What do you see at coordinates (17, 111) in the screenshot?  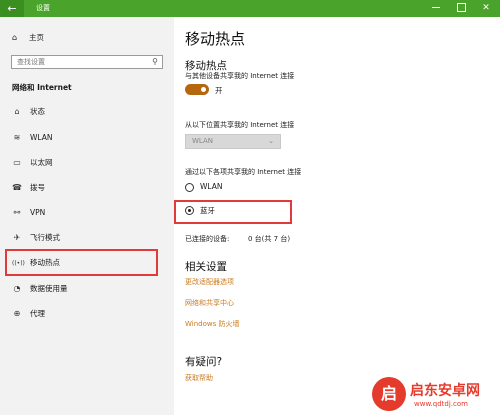 I see `status-icon: ⌂` at bounding box center [17, 111].